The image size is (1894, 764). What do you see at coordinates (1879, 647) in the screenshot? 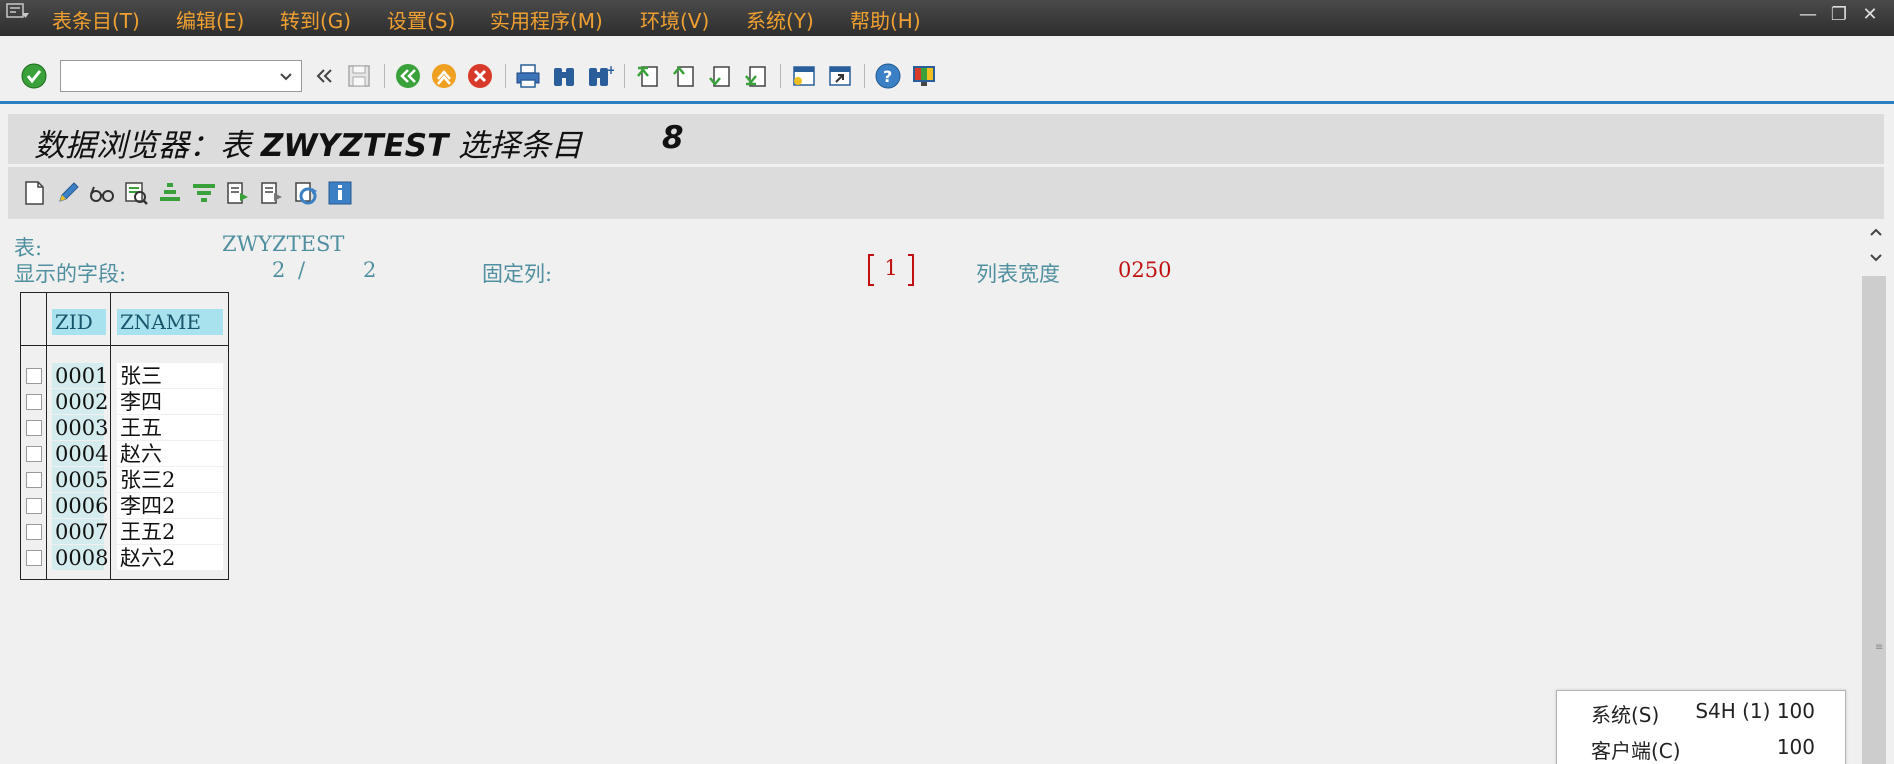
I see `grip-icon: ≡` at bounding box center [1879, 647].